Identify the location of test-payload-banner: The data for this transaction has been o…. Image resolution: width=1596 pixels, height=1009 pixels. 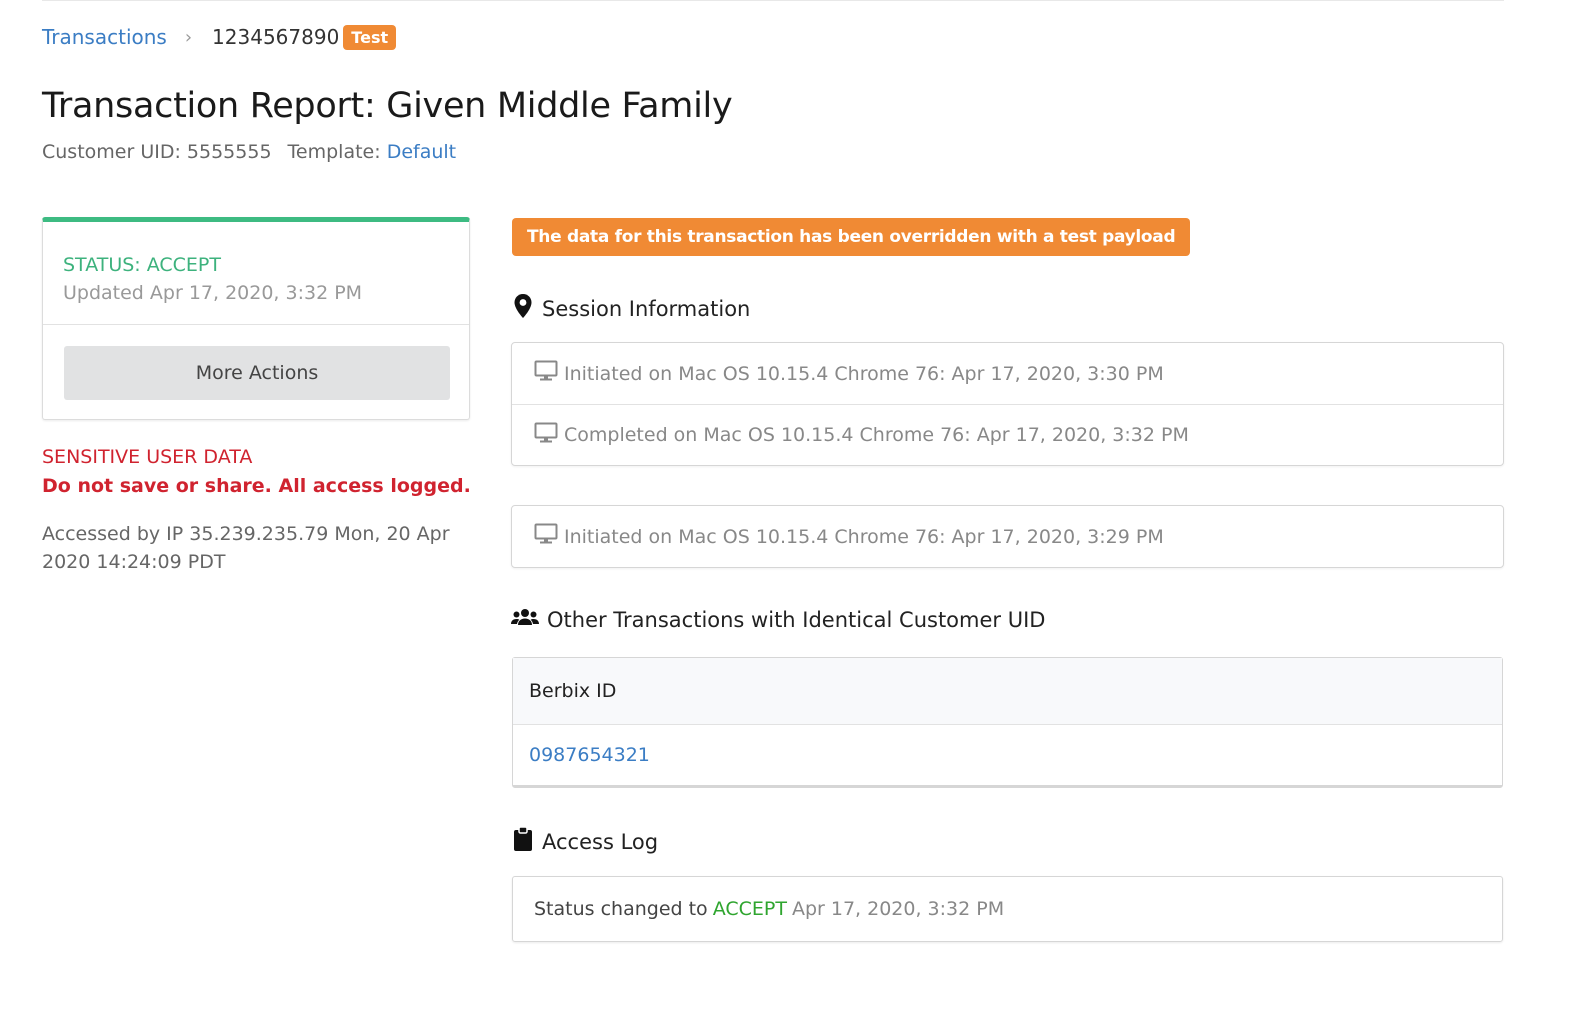
(851, 237).